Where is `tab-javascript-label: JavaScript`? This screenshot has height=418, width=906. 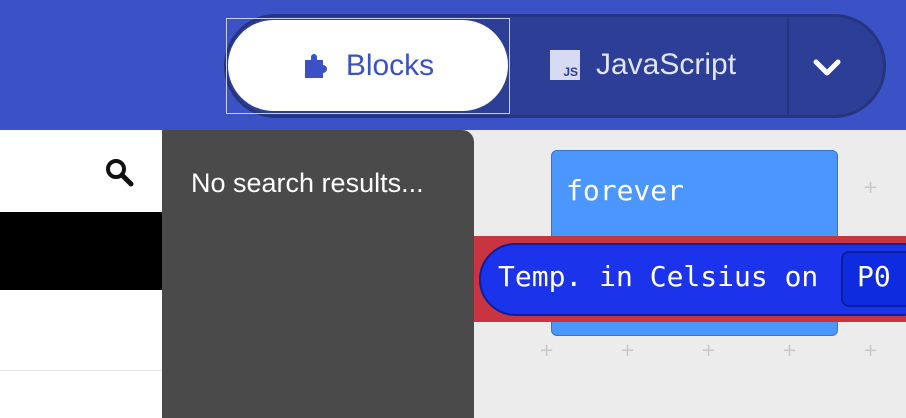
tab-javascript-label: JavaScript is located at coordinates (666, 64).